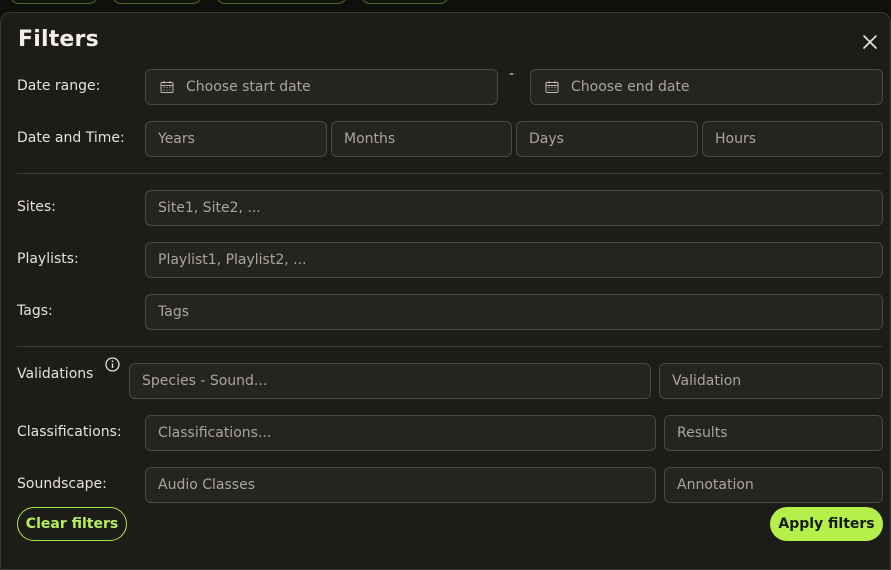 The height and width of the screenshot is (570, 891). Describe the element at coordinates (445, 6) in the screenshot. I see `background-filter-chips` at that location.